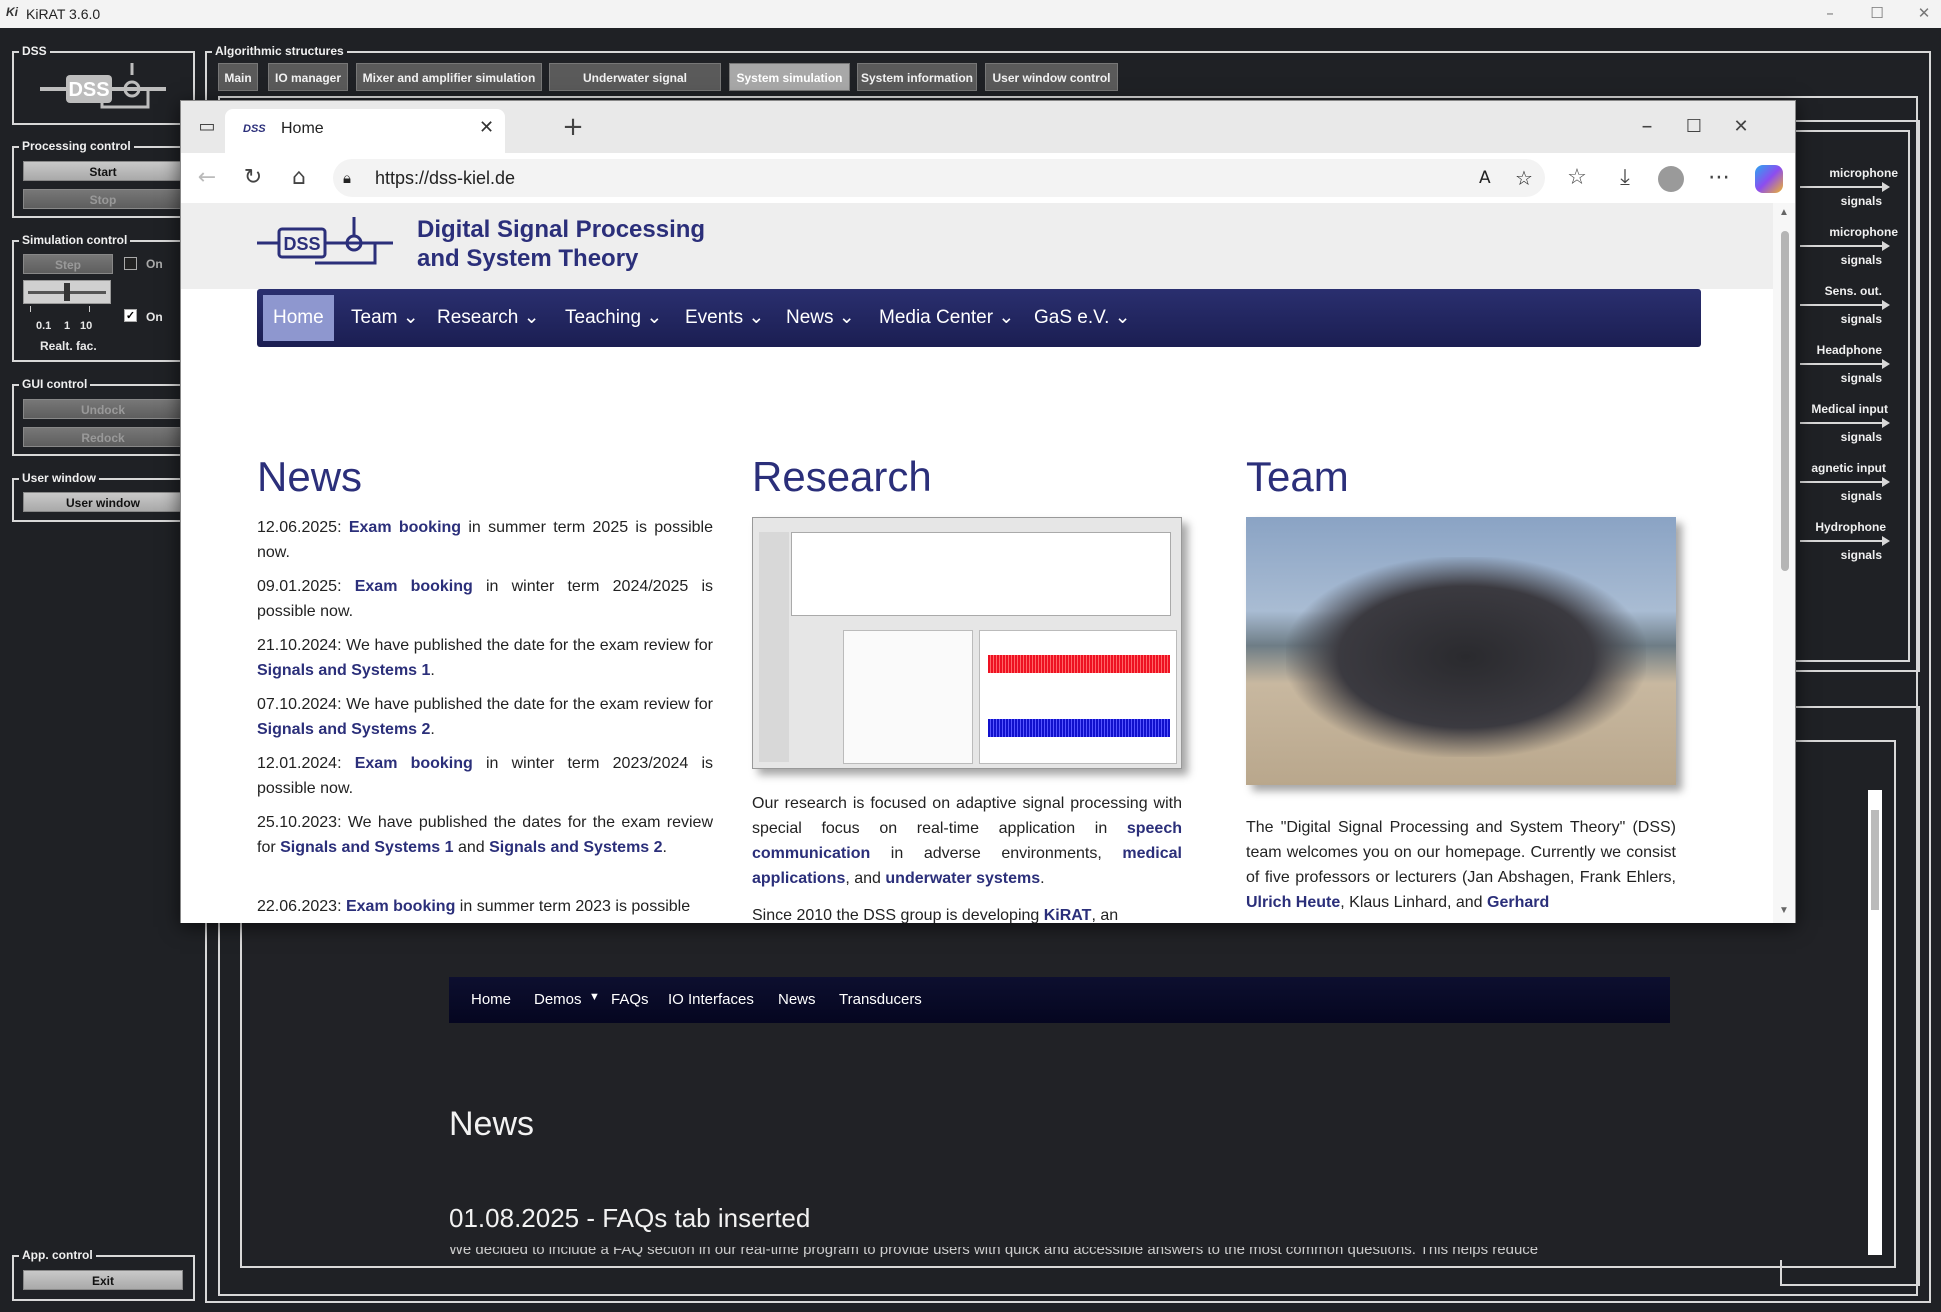 This screenshot has width=1941, height=1312. I want to click on read-aloud-icon: A, so click(1485, 178).